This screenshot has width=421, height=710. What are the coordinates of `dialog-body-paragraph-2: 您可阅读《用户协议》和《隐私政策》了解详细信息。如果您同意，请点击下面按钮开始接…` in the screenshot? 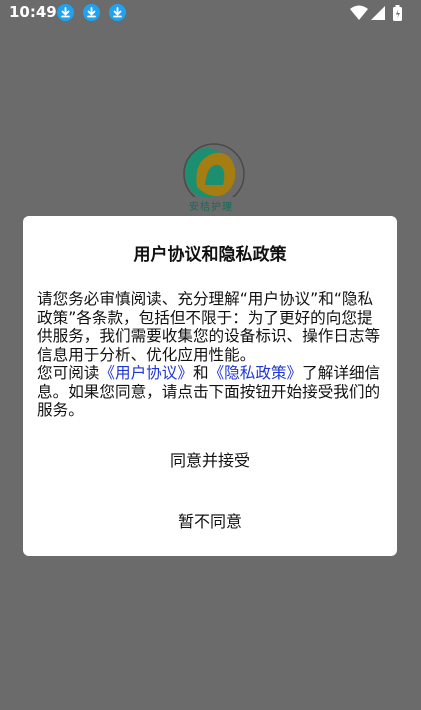 It's located at (211, 392).